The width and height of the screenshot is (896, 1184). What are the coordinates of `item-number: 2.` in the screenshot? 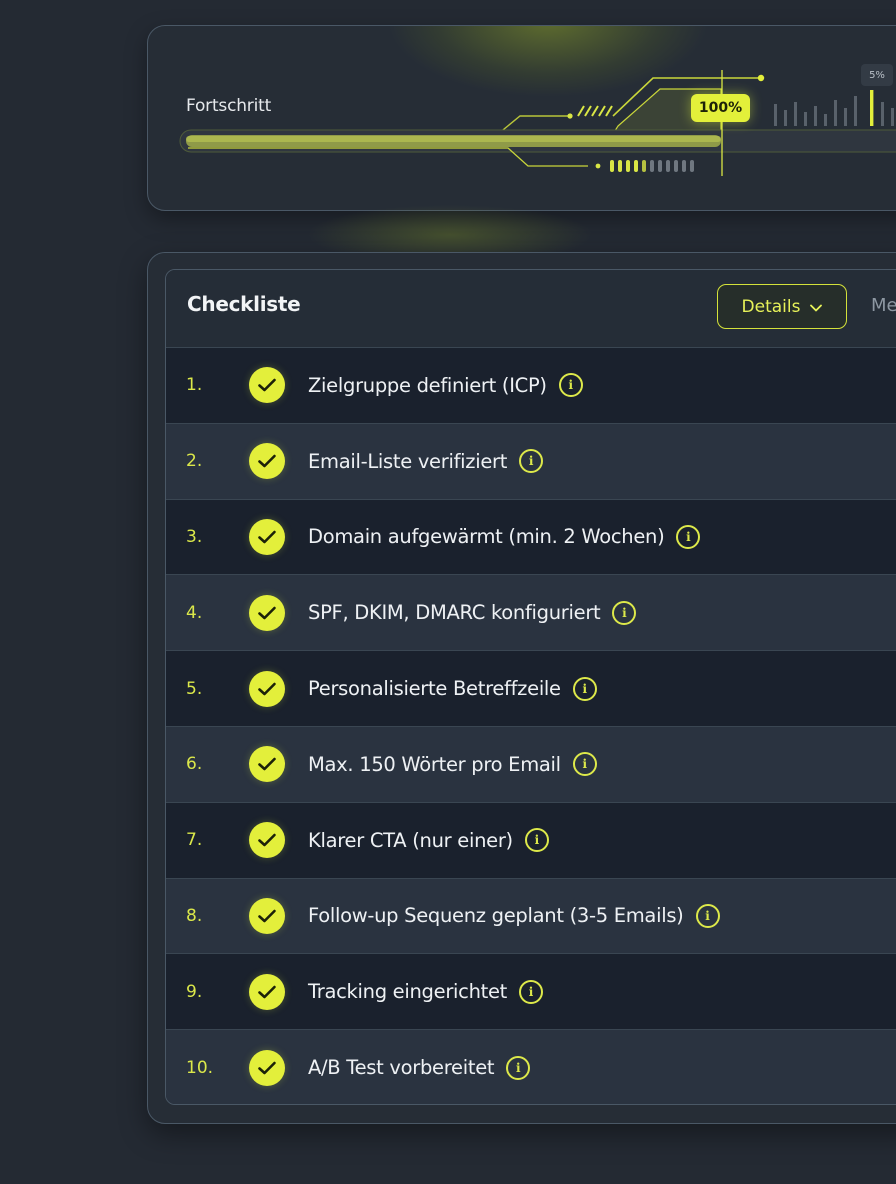 It's located at (194, 461).